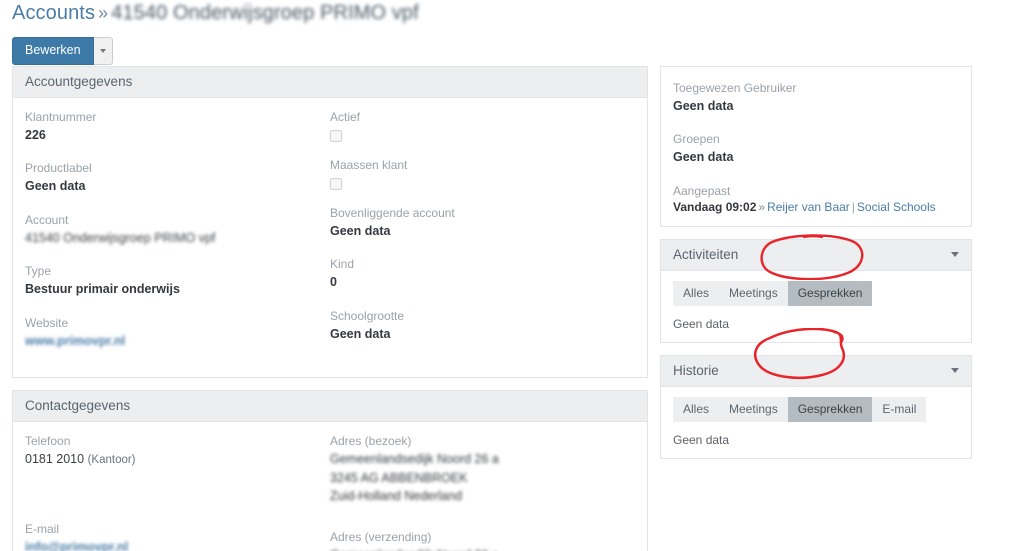 This screenshot has width=1024, height=551. Describe the element at coordinates (336, 136) in the screenshot. I see `checkbox-actief` at that location.